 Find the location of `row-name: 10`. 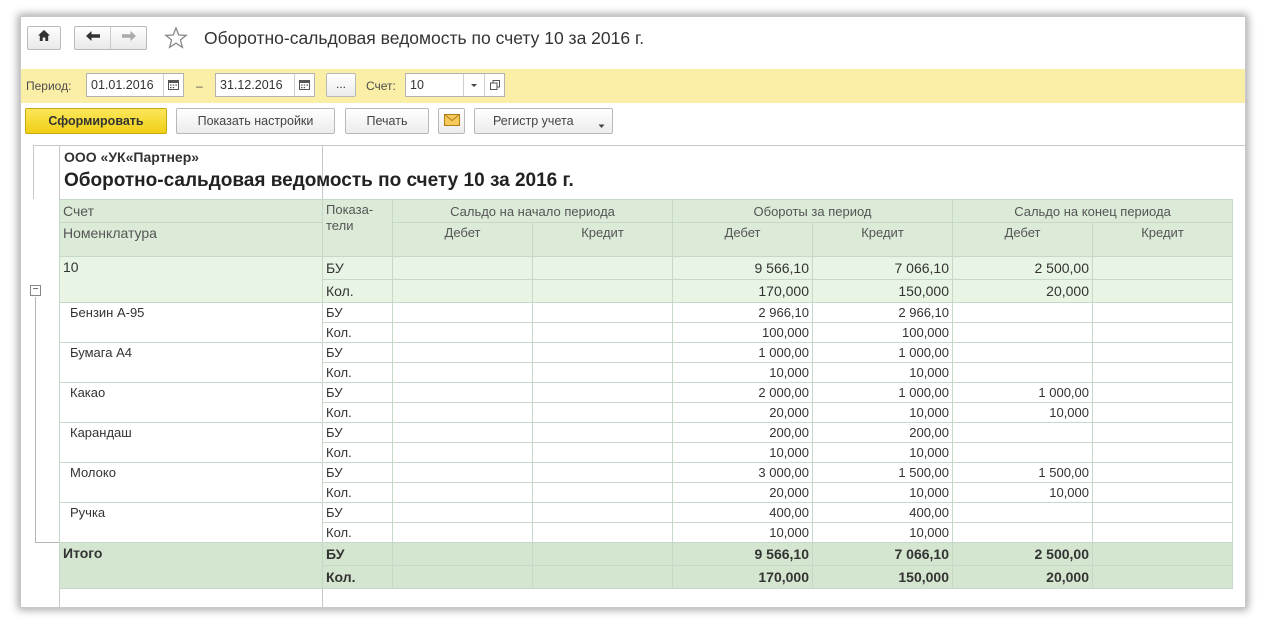

row-name: 10 is located at coordinates (191, 279).